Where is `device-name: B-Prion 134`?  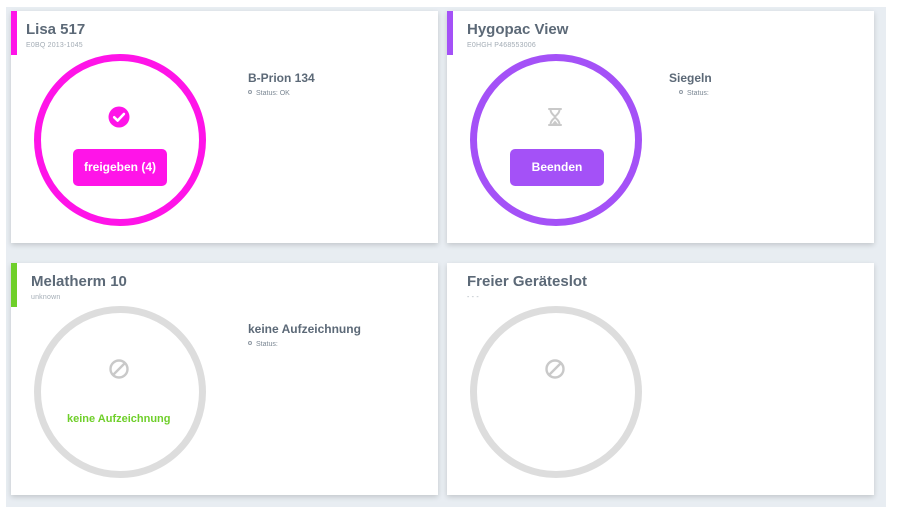 device-name: B-Prion 134 is located at coordinates (281, 78).